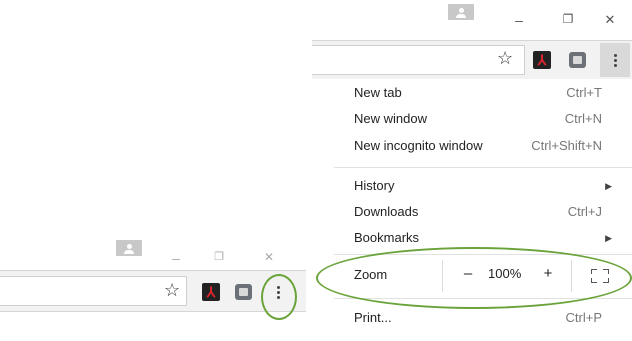 This screenshot has width=632, height=341. I want to click on menu-item-new-tab: New tab Ctrl+T, so click(478, 93).